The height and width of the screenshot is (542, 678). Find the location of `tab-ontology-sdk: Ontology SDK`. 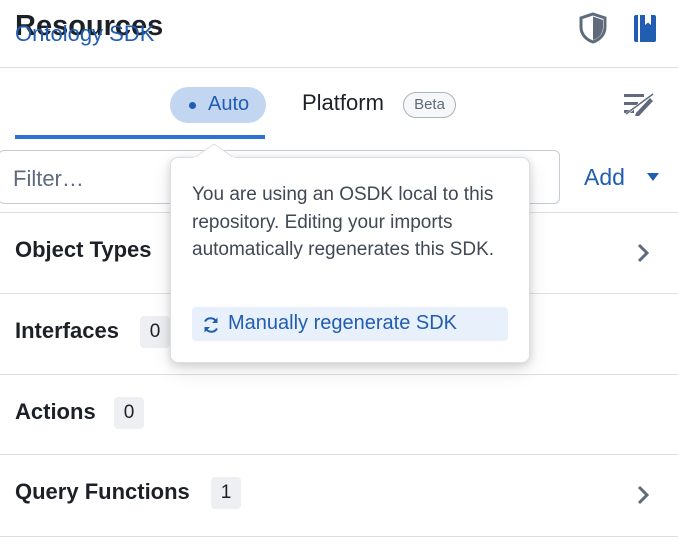

tab-ontology-sdk: Ontology SDK is located at coordinates (140, 44).